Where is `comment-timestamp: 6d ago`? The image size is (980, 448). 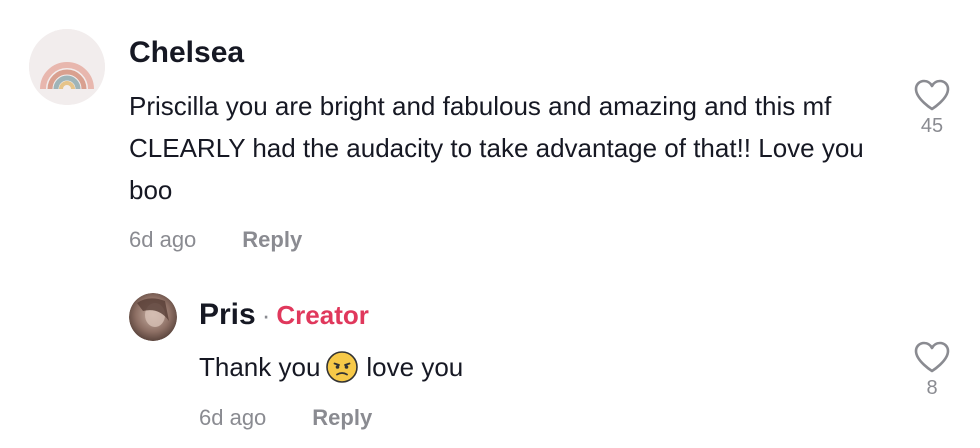
comment-timestamp: 6d ago is located at coordinates (163, 239).